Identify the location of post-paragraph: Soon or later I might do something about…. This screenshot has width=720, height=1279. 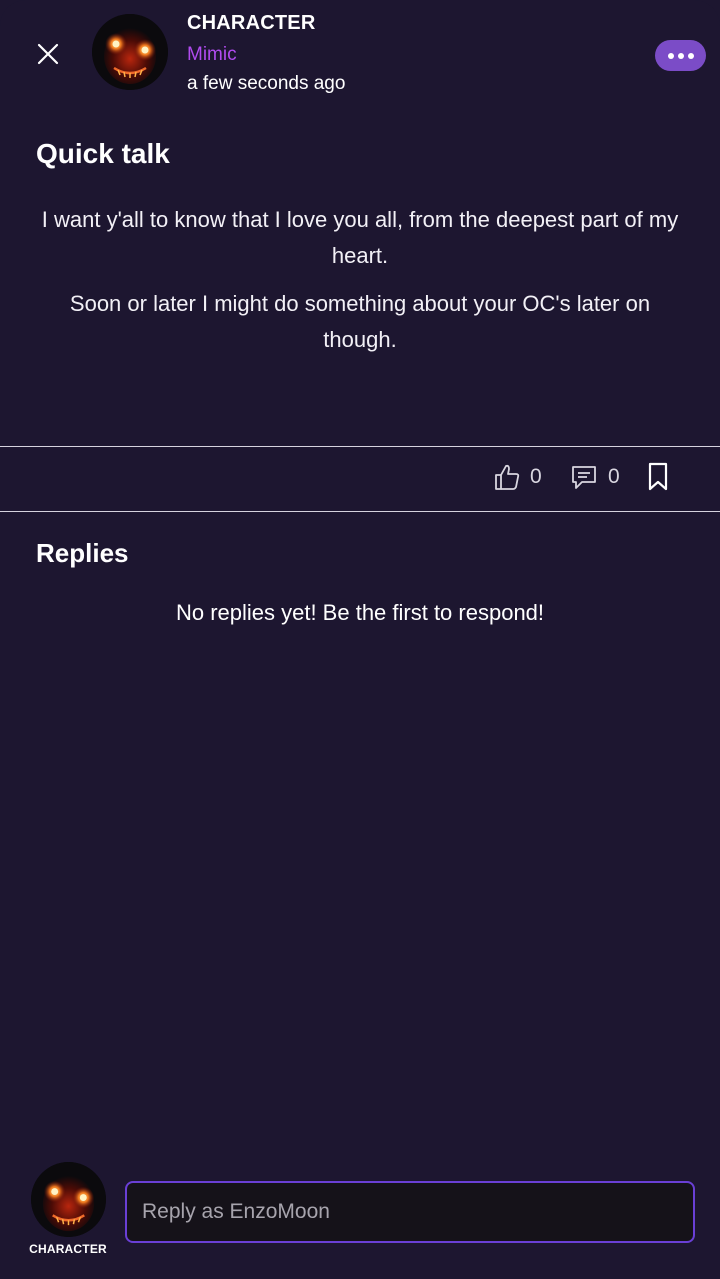
(360, 321).